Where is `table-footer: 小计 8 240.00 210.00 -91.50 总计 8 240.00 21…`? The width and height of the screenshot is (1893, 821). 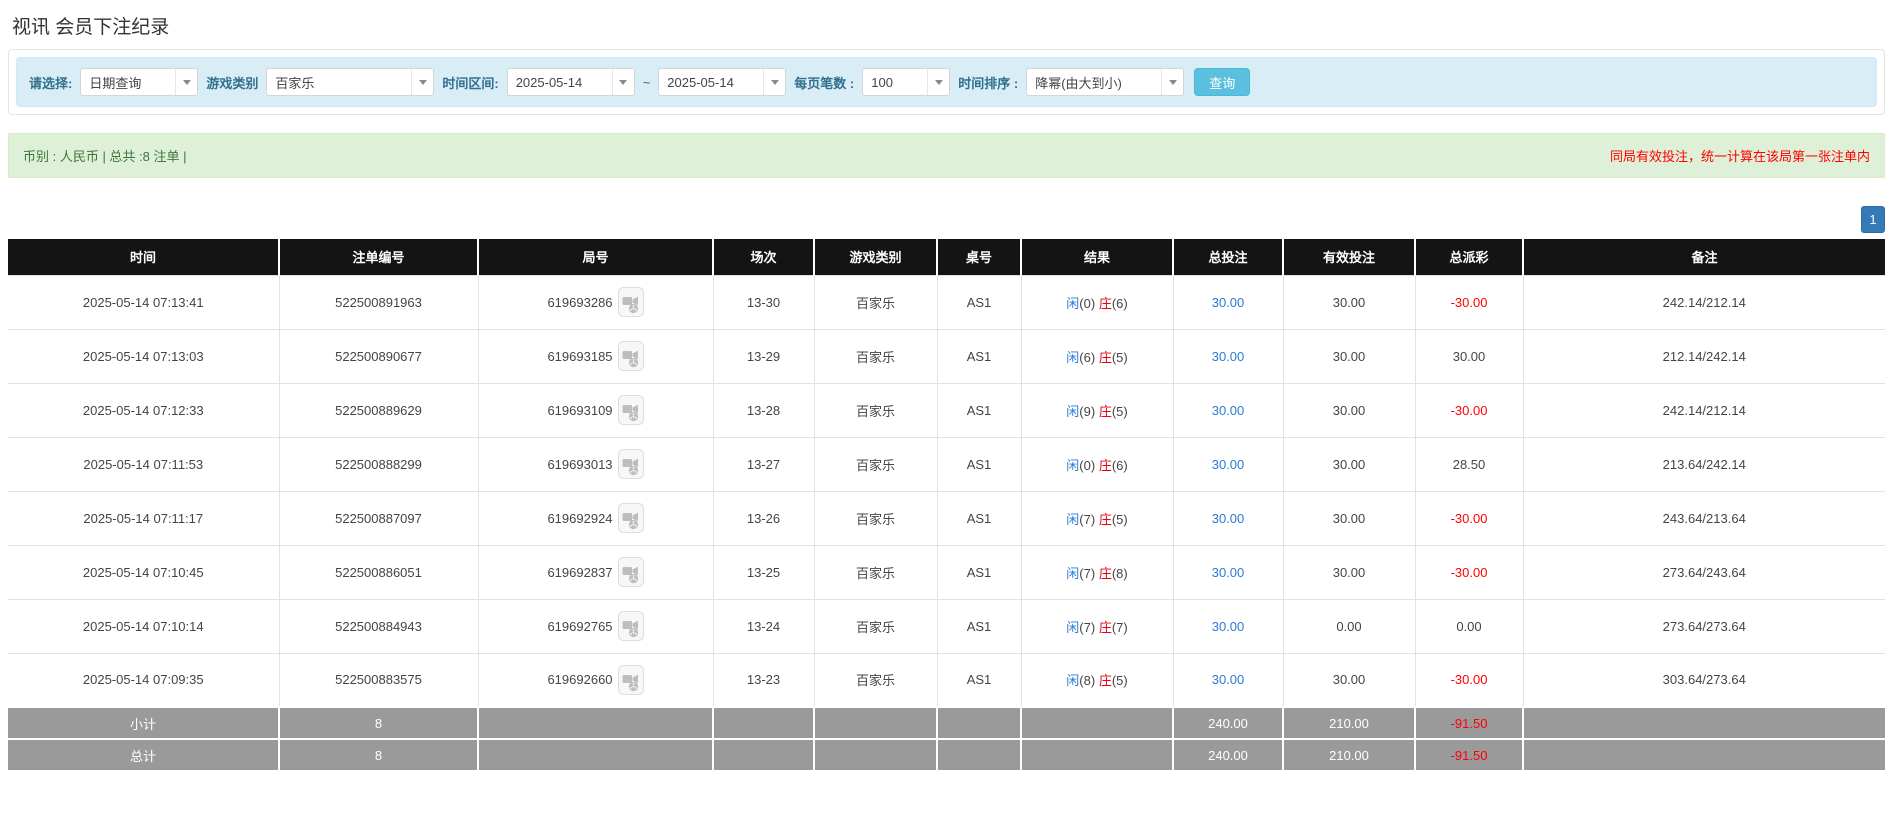 table-footer: 小计 8 240.00 210.00 -91.50 总计 8 240.00 21… is located at coordinates (946, 739).